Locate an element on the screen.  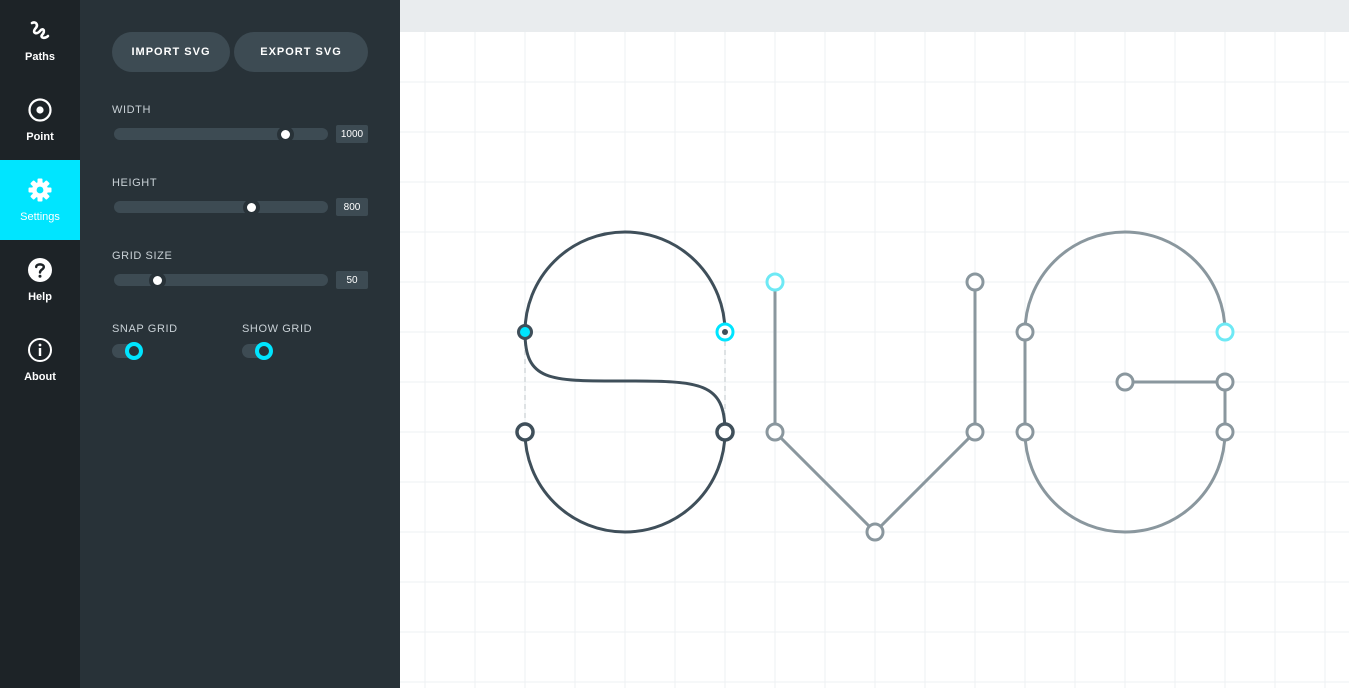
s-control-point-left is located at coordinates (525, 432).